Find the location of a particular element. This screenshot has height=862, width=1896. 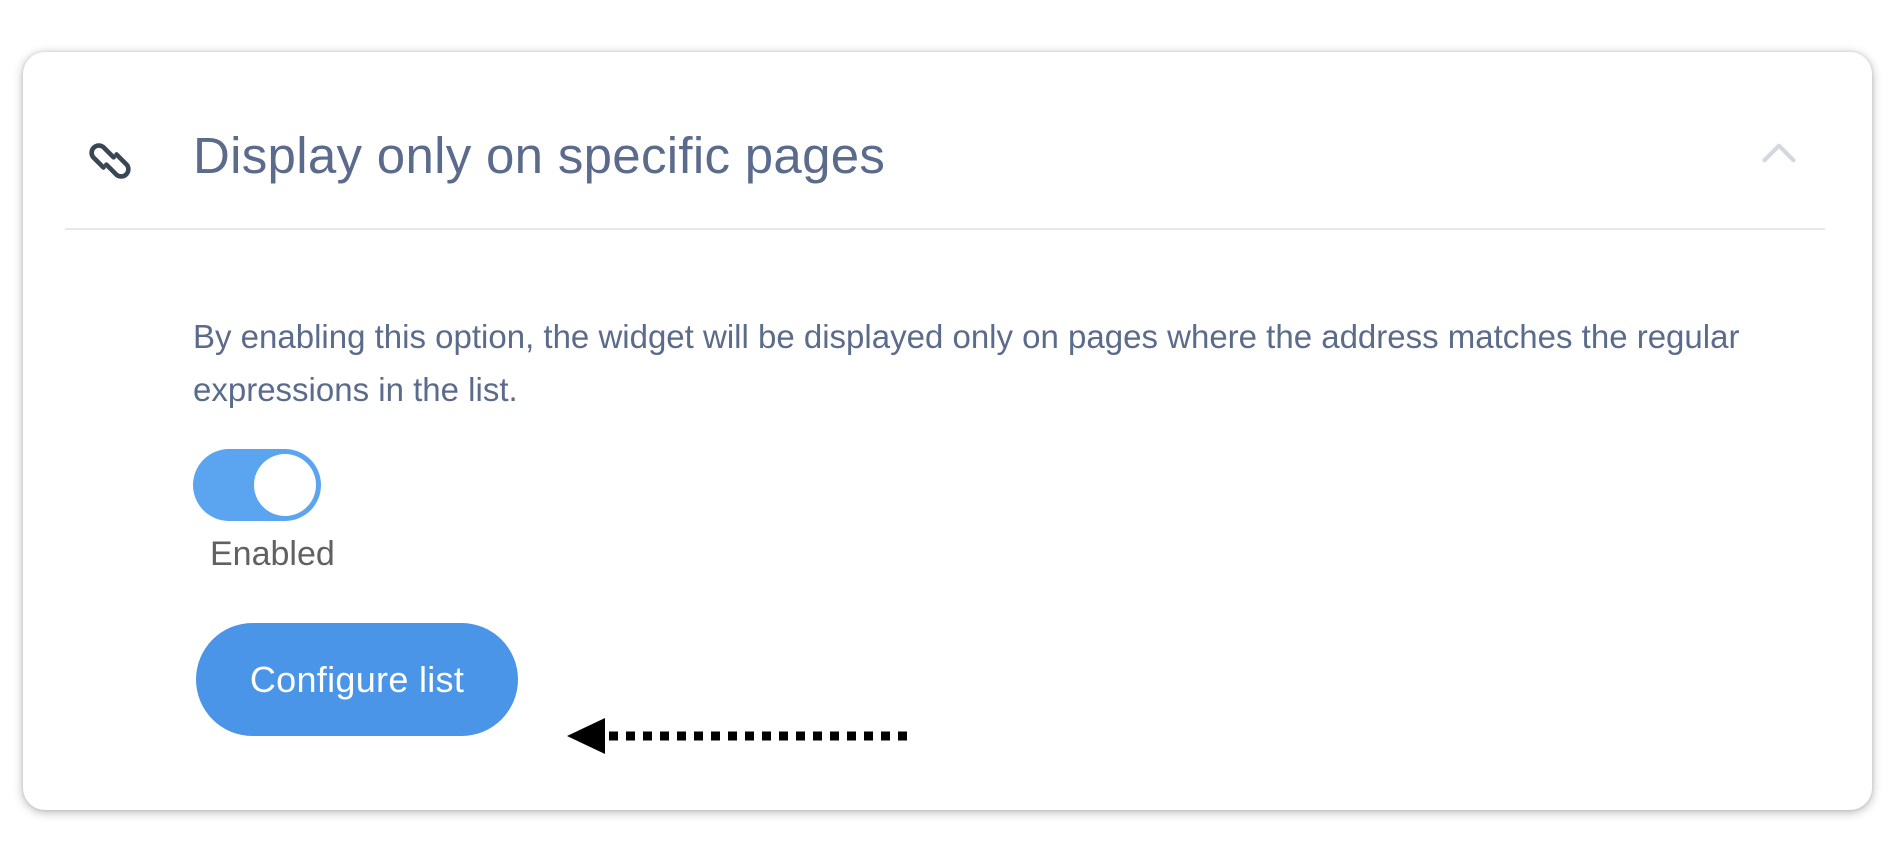

link-icon is located at coordinates (110, 161).